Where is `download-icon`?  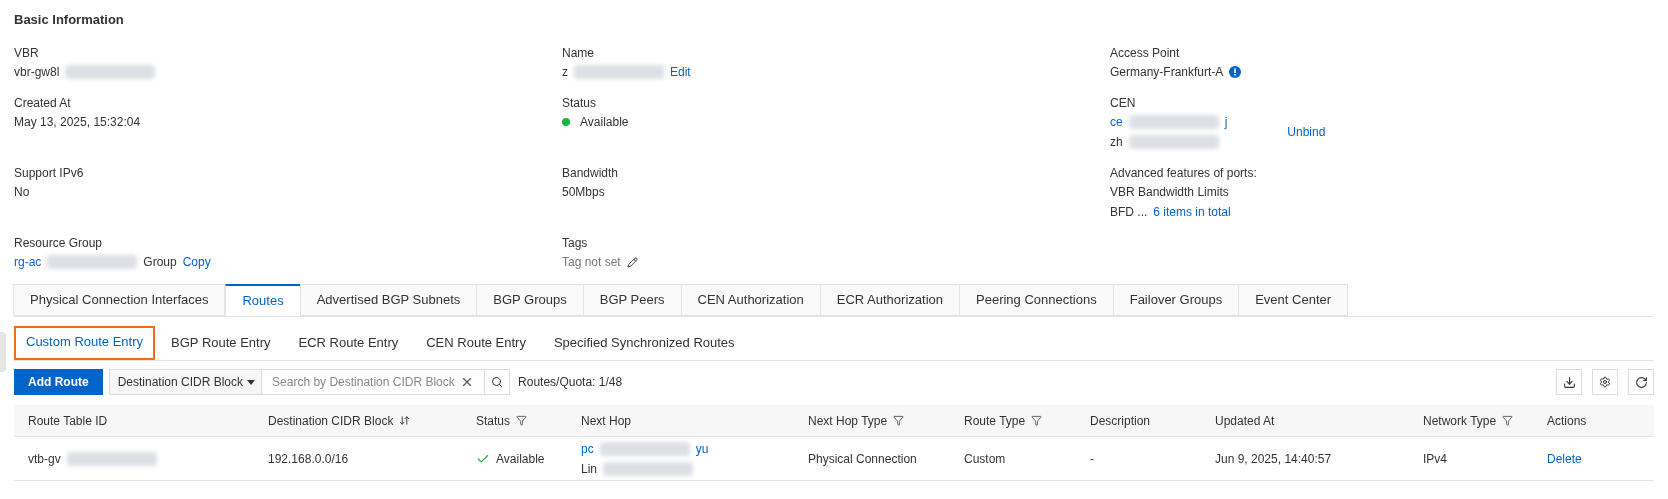
download-icon is located at coordinates (1569, 382).